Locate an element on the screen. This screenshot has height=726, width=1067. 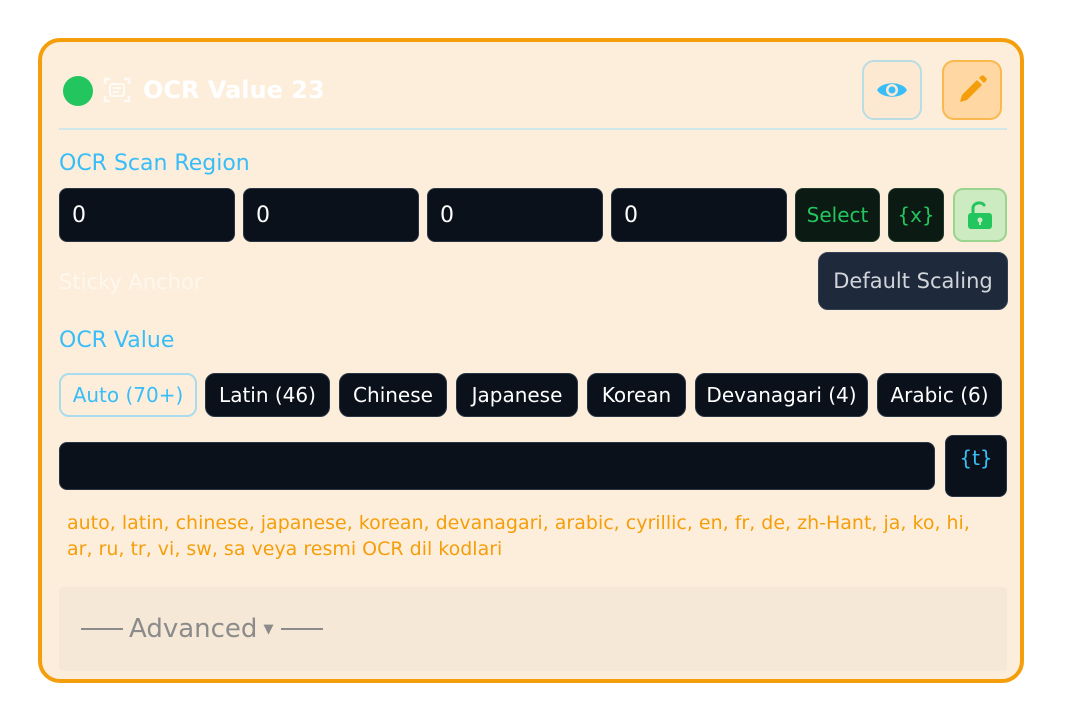
region-width-input: 0 is located at coordinates (515, 215).